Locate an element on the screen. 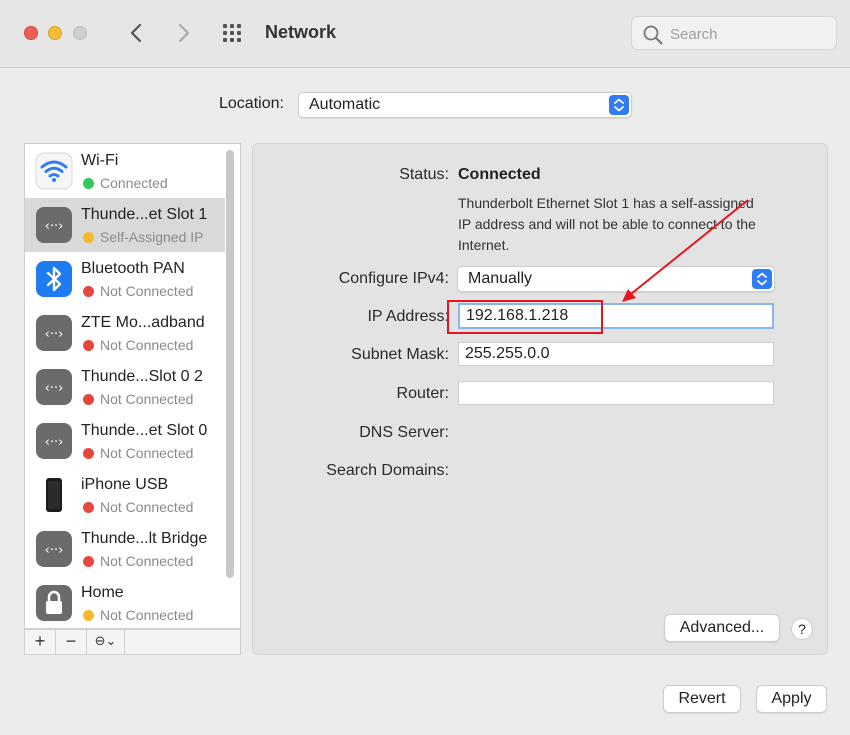 This screenshot has height=735, width=850. annotation-arrow is located at coordinates (685, 250).